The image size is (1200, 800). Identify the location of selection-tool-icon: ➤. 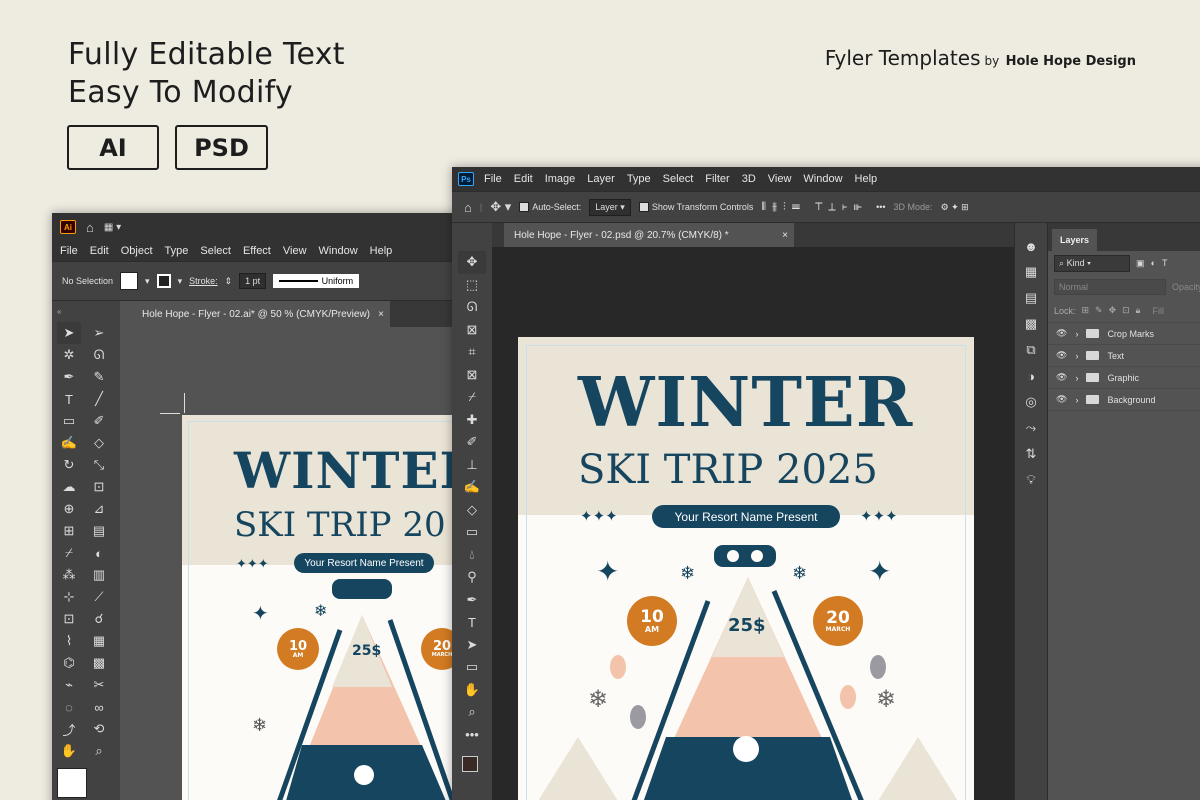
(69, 333).